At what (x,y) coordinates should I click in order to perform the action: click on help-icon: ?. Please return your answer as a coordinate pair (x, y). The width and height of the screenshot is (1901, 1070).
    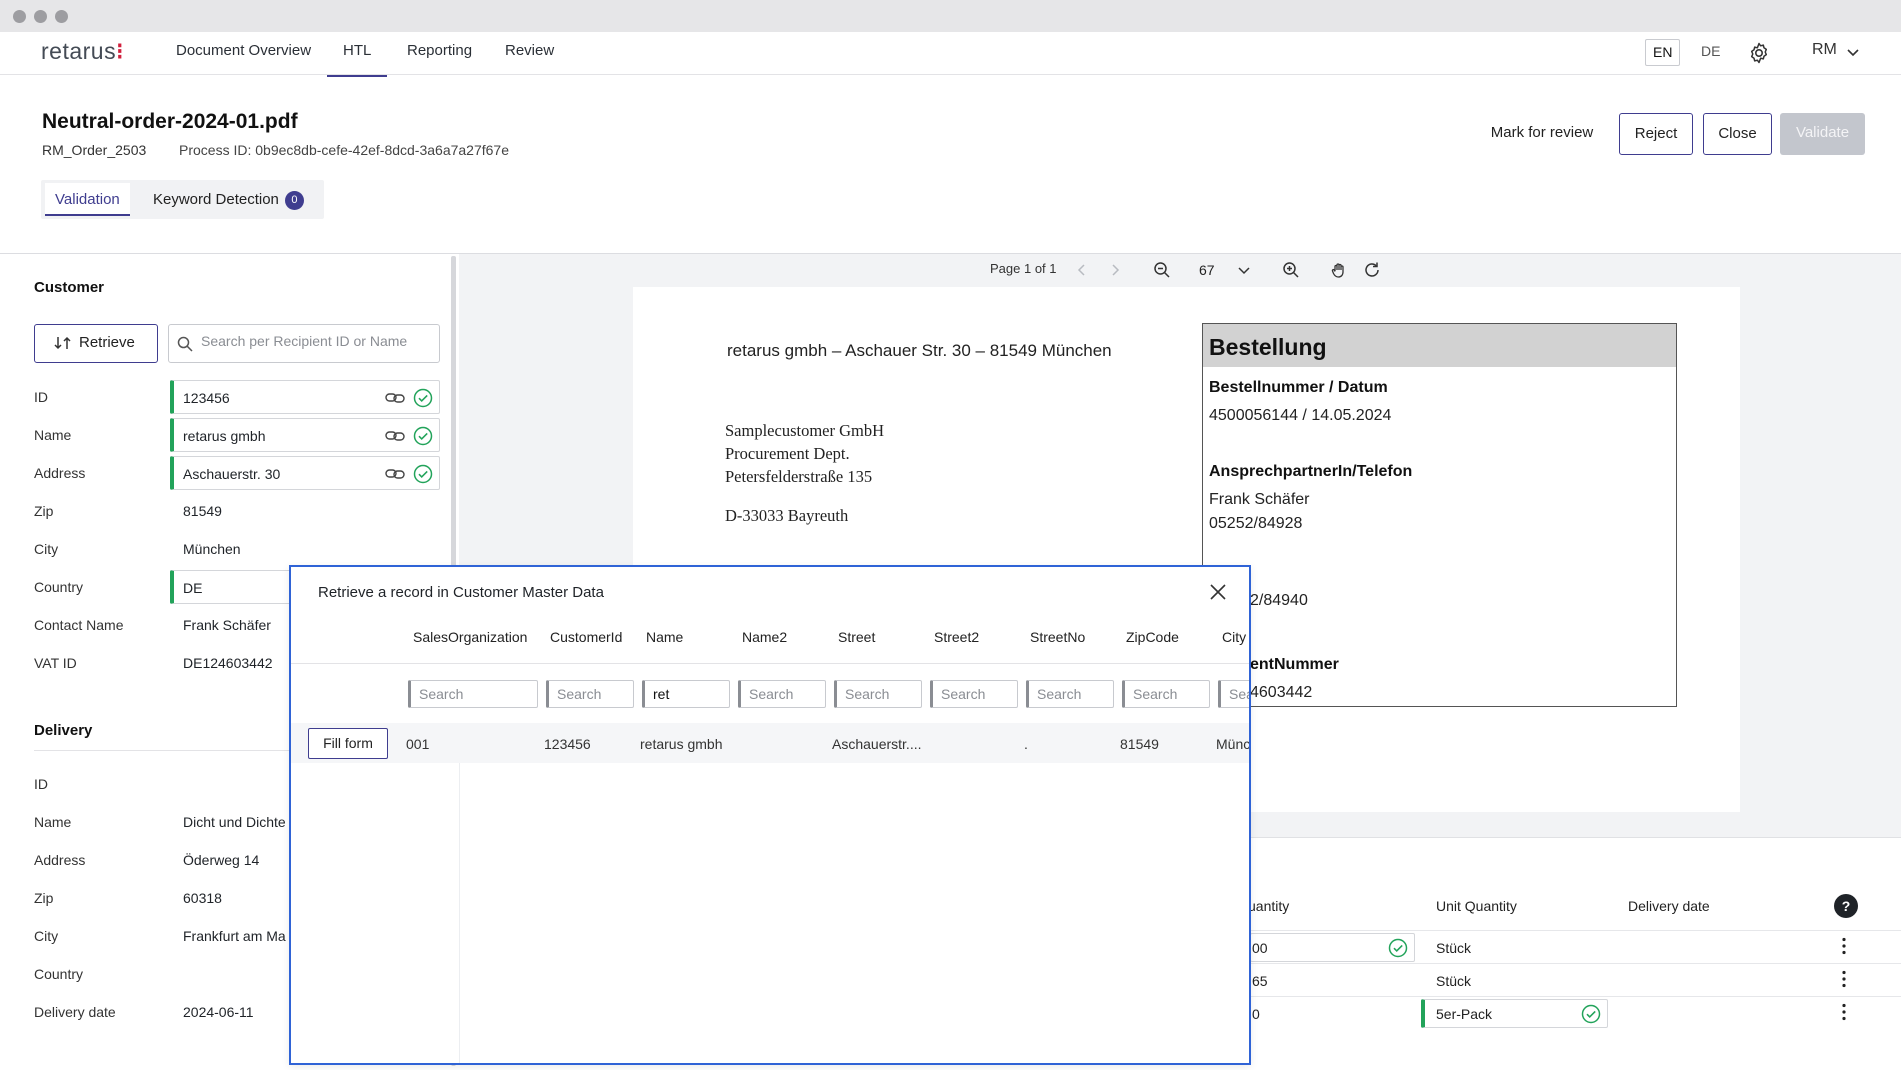
    Looking at the image, I should click on (1846, 906).